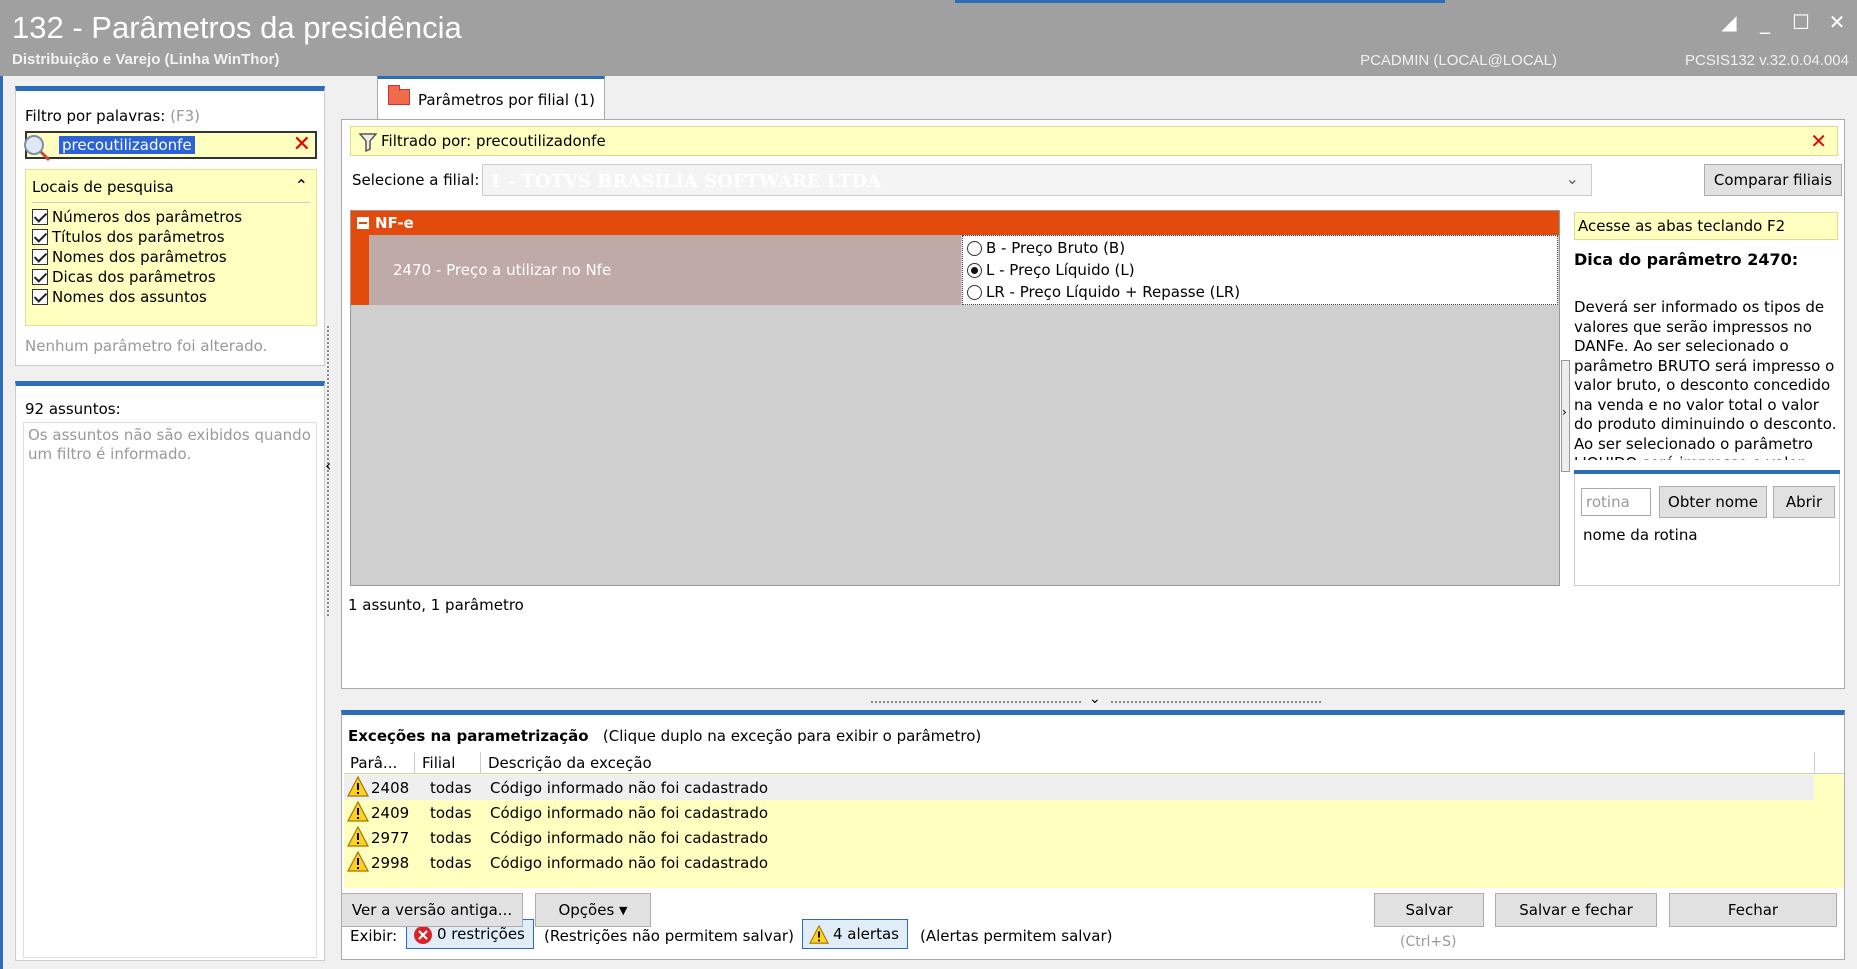  What do you see at coordinates (302, 145) in the screenshot?
I see `clear-search-icon: ✕` at bounding box center [302, 145].